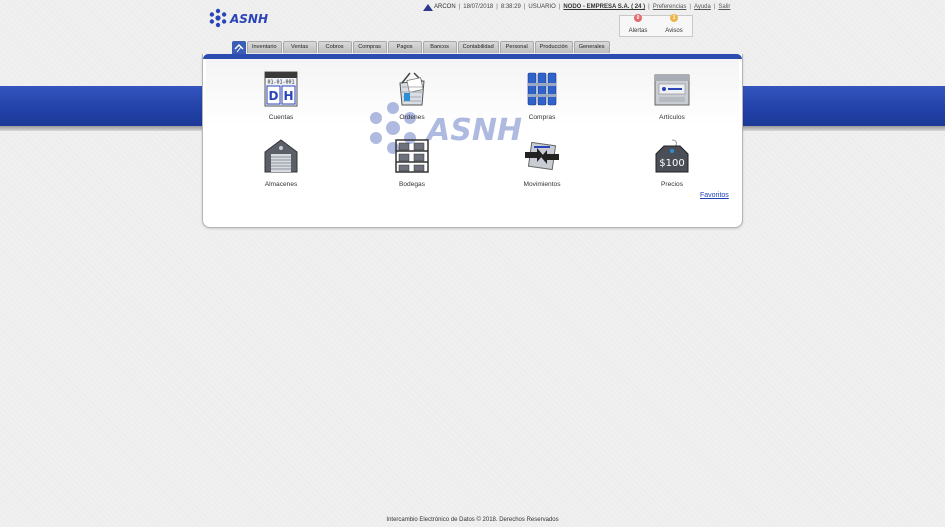 This screenshot has width=945, height=527. What do you see at coordinates (281, 117) in the screenshot?
I see `module-label: Cuentas` at bounding box center [281, 117].